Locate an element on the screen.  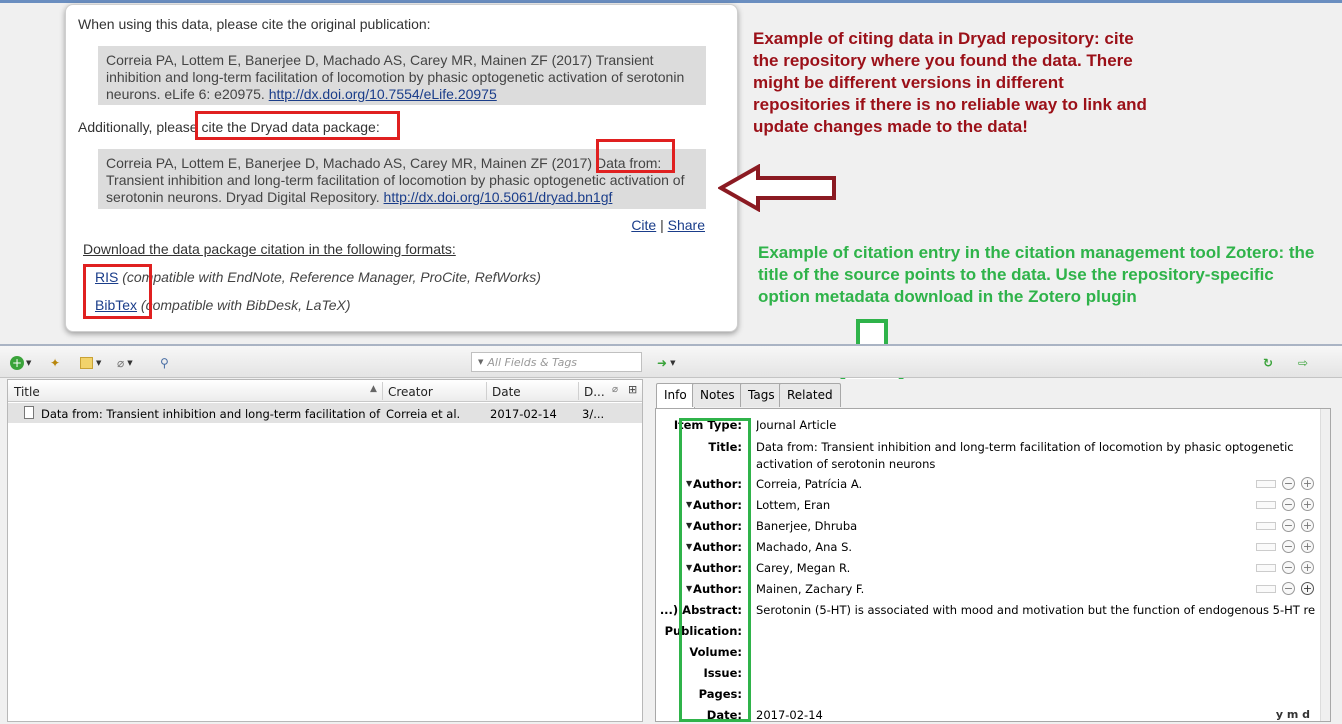
tab-tags: Tags is located at coordinates (761, 395).